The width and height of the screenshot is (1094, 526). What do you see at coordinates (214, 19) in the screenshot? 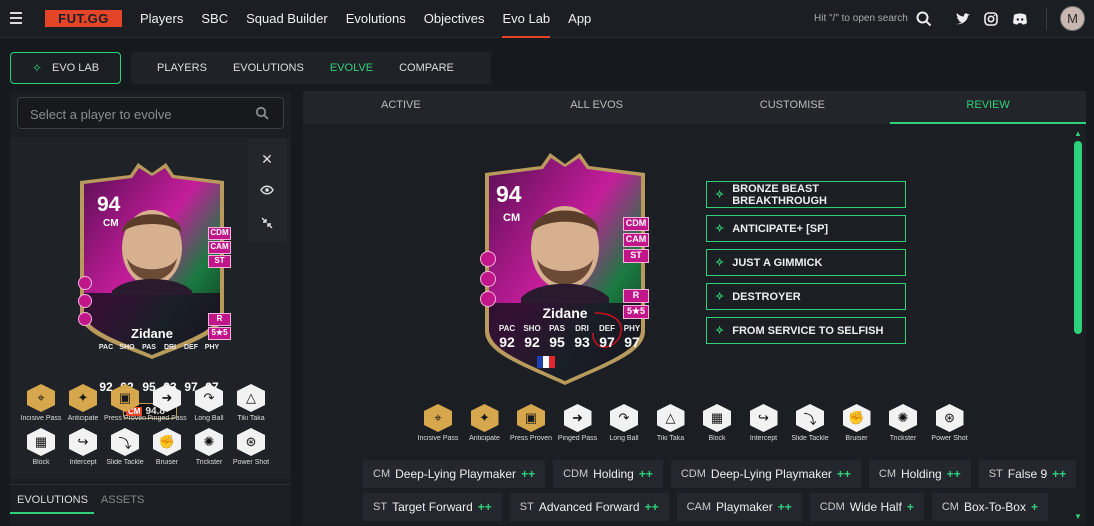
I see `nav-sbc: SBC` at bounding box center [214, 19].